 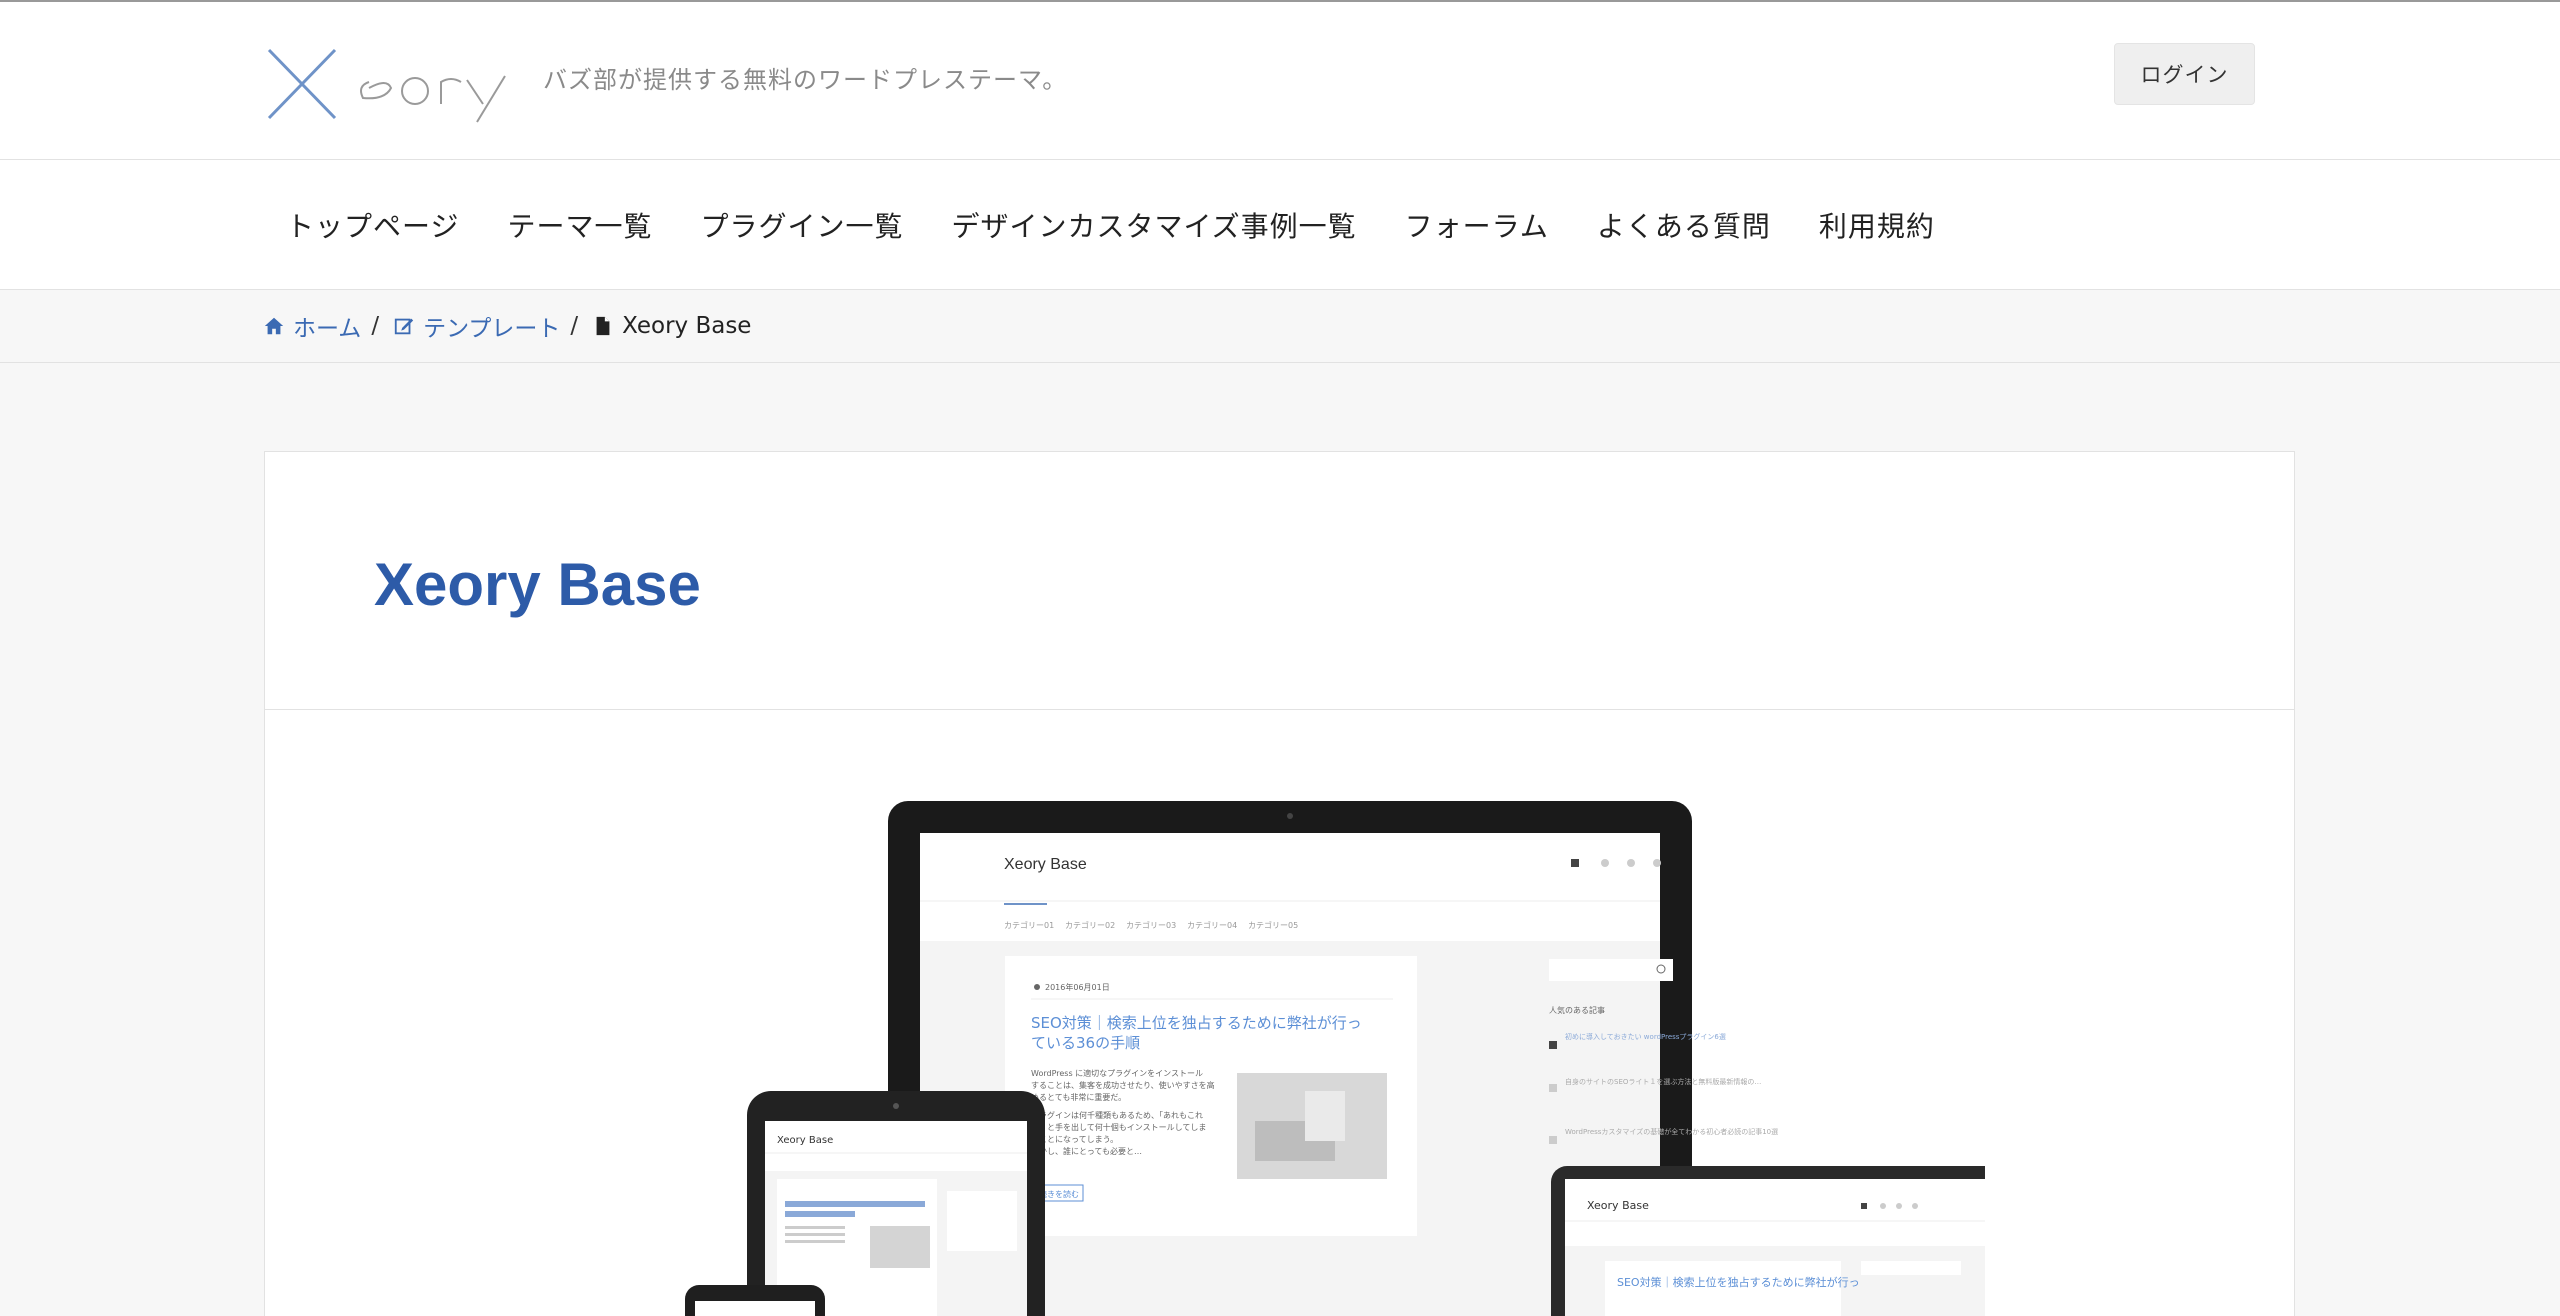 I want to click on home-icon, so click(x=274, y=326).